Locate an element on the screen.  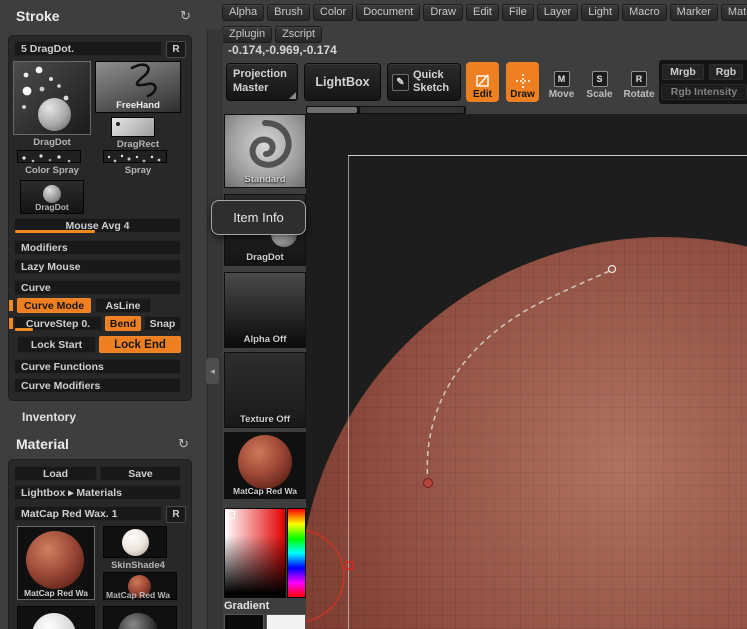
material-save-button: Save is located at coordinates (140, 473).